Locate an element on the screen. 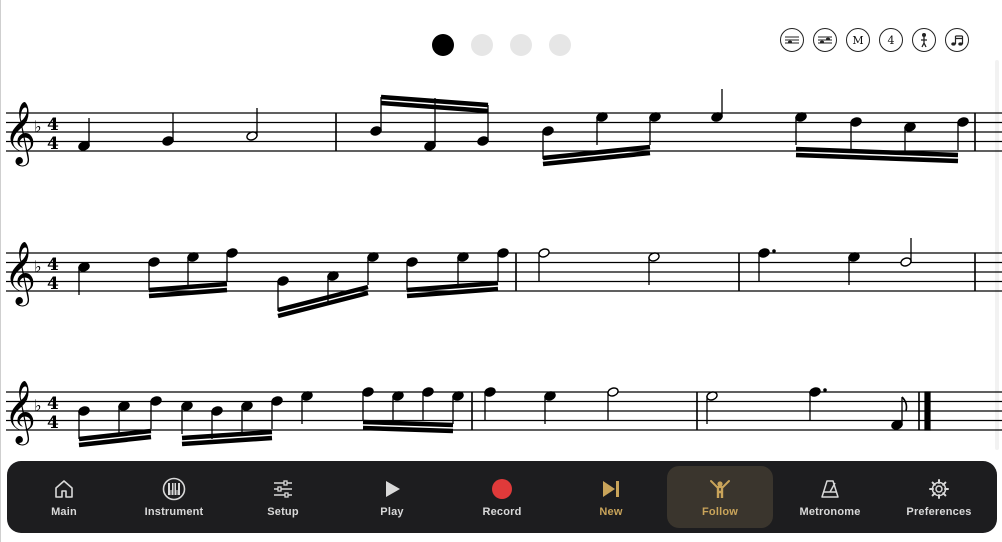  nav-instrument-button: Instrument is located at coordinates (174, 497).